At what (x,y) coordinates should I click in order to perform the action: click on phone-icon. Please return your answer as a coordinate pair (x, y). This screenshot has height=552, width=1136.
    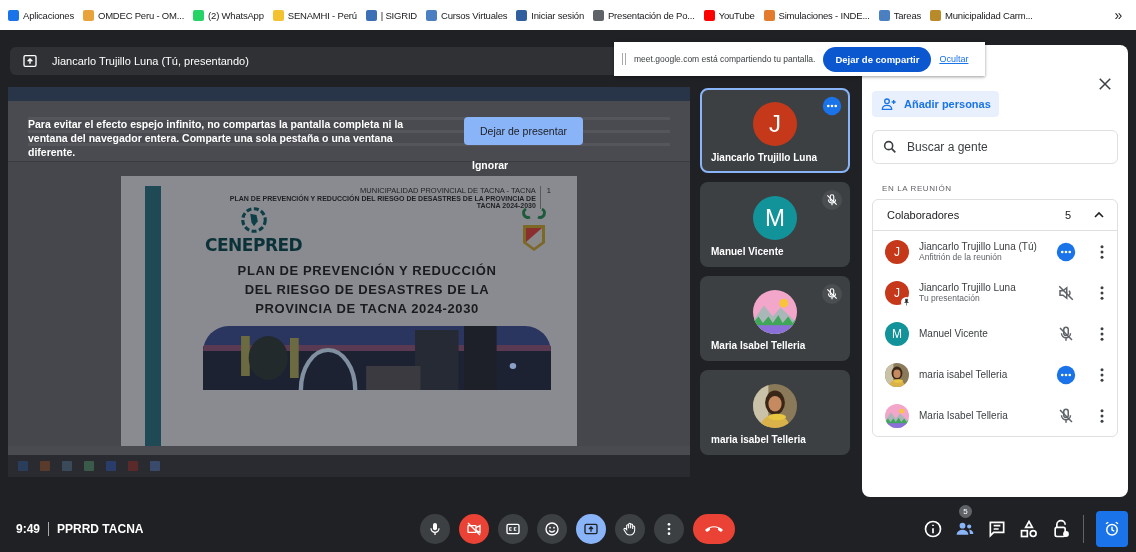
    Looking at the image, I should click on (714, 528).